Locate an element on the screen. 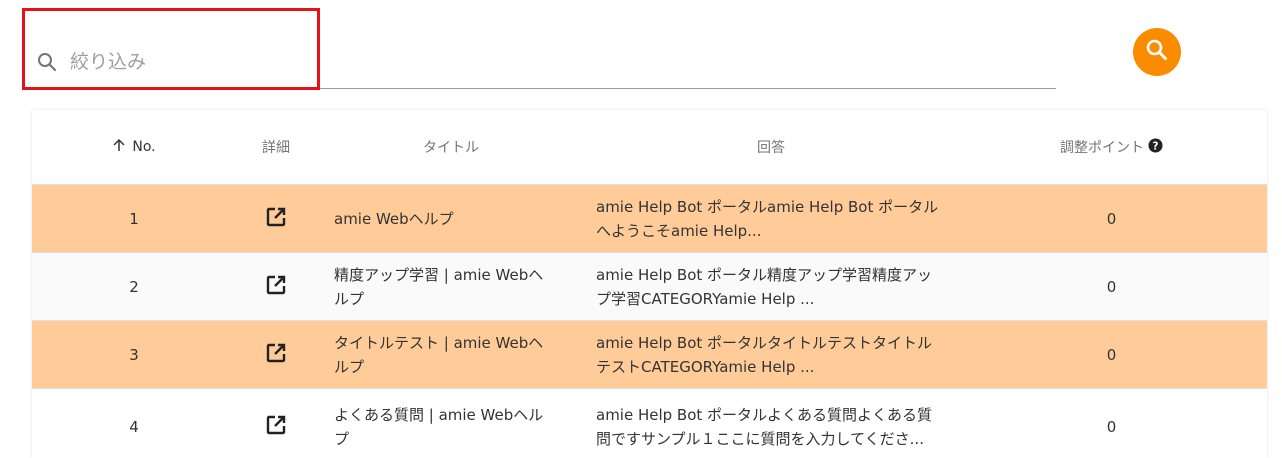 The height and width of the screenshot is (458, 1282). cell-no: 3 is located at coordinates (134, 354).